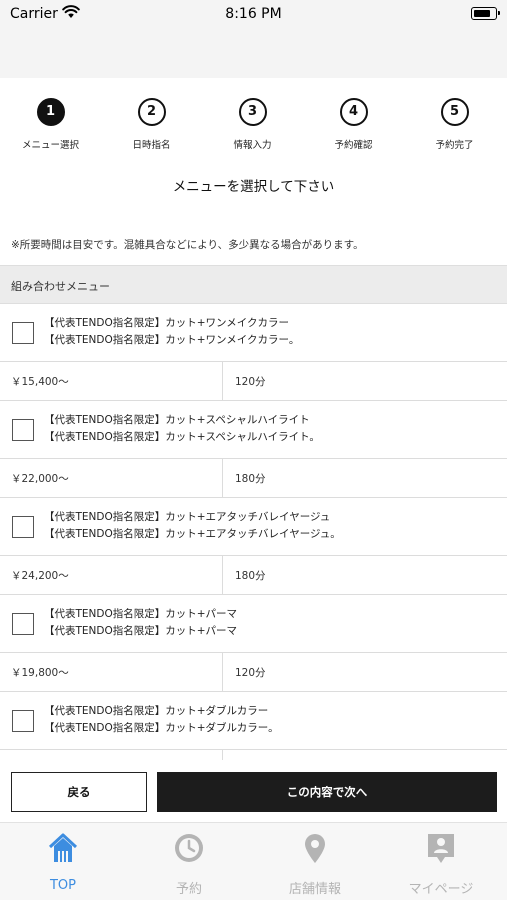 Image resolution: width=507 pixels, height=900 pixels. I want to click on menu-info-row, so click(253, 755).